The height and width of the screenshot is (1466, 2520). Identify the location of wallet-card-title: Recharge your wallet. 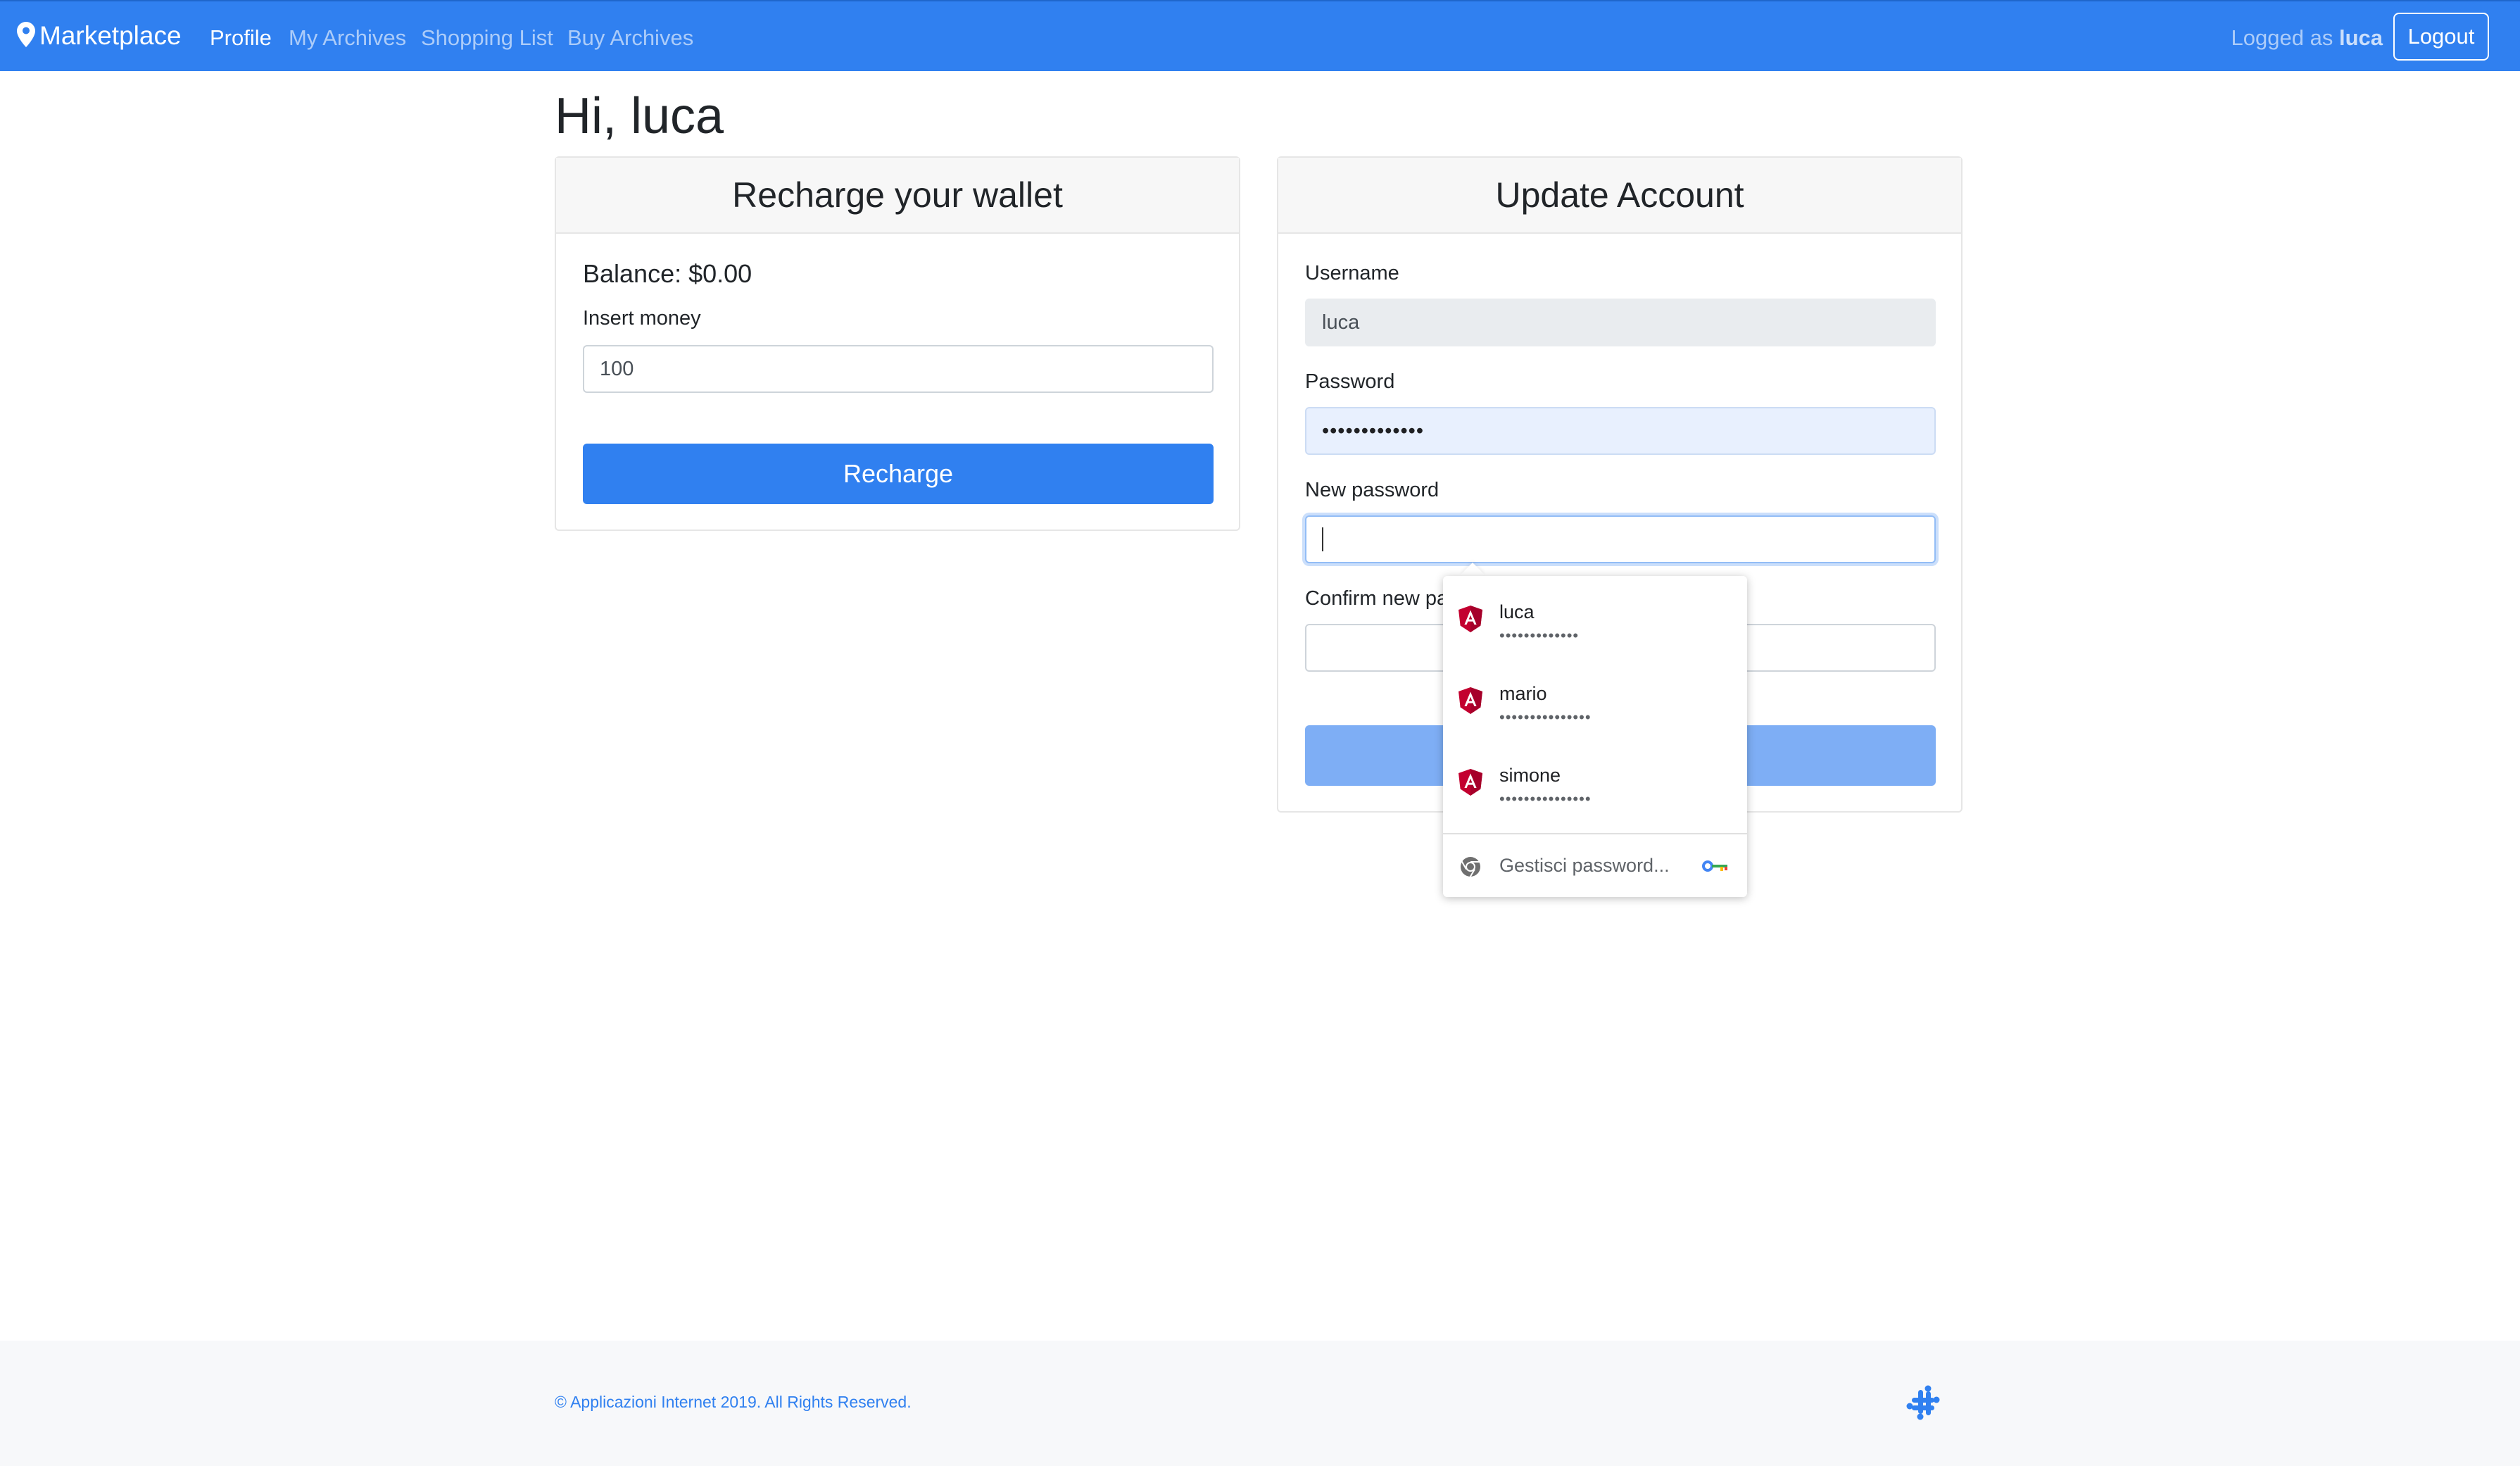
(898, 196).